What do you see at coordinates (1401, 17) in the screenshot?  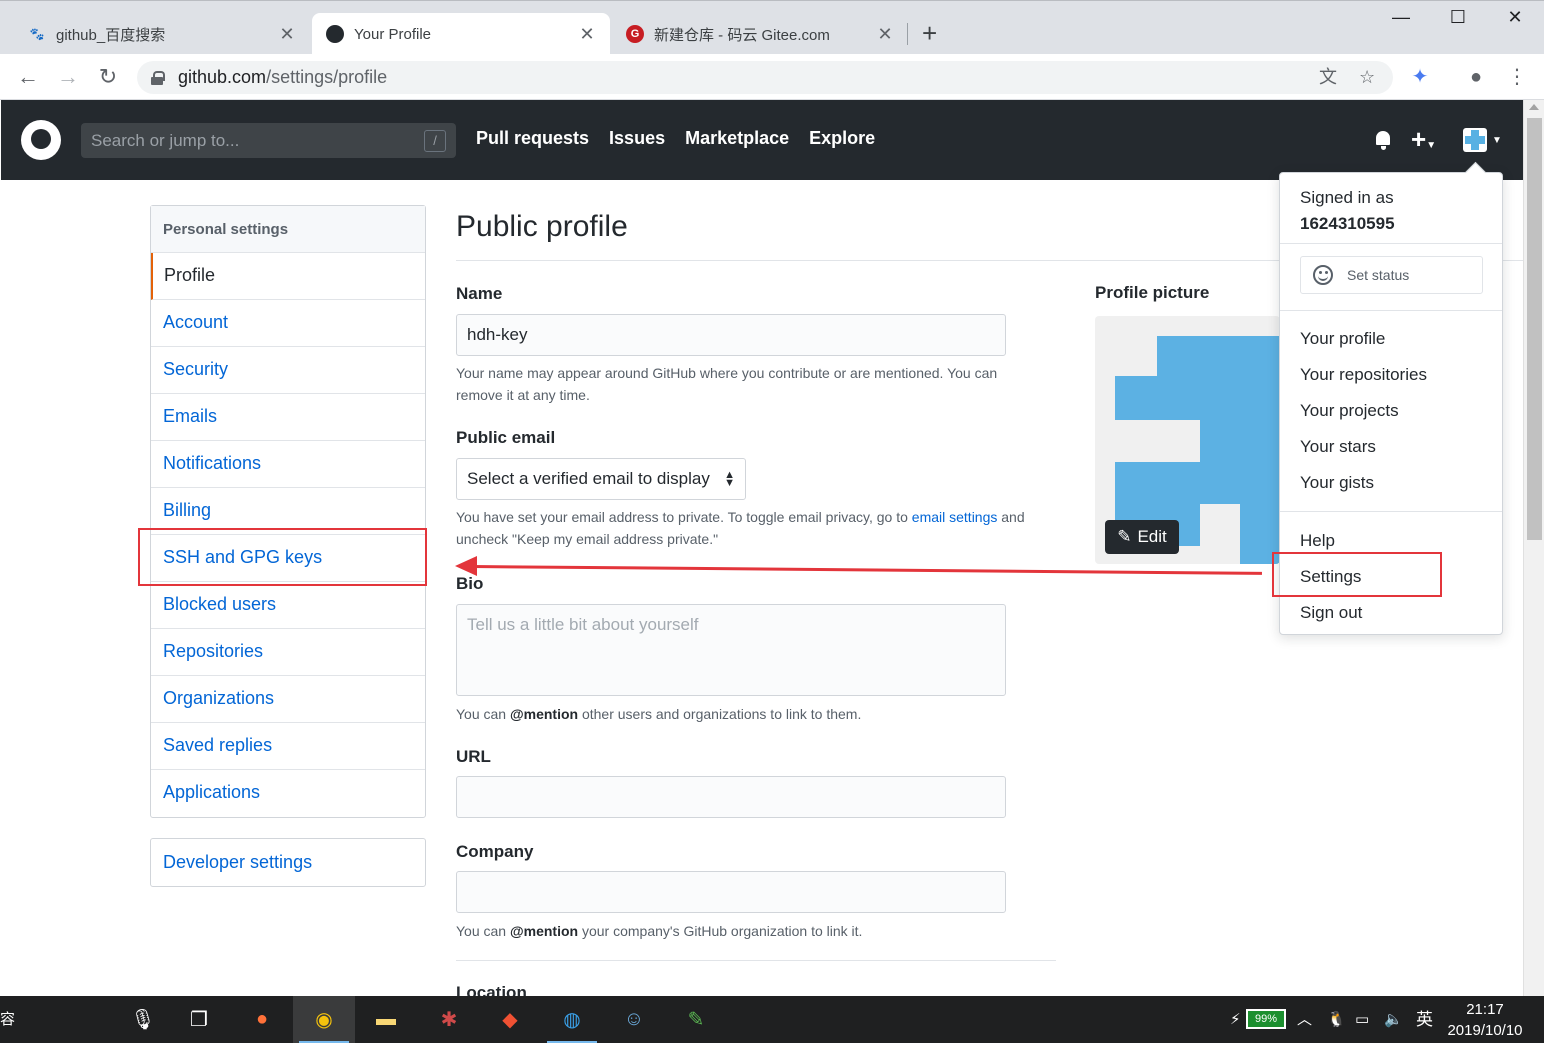 I see `minimize-icon: —` at bounding box center [1401, 17].